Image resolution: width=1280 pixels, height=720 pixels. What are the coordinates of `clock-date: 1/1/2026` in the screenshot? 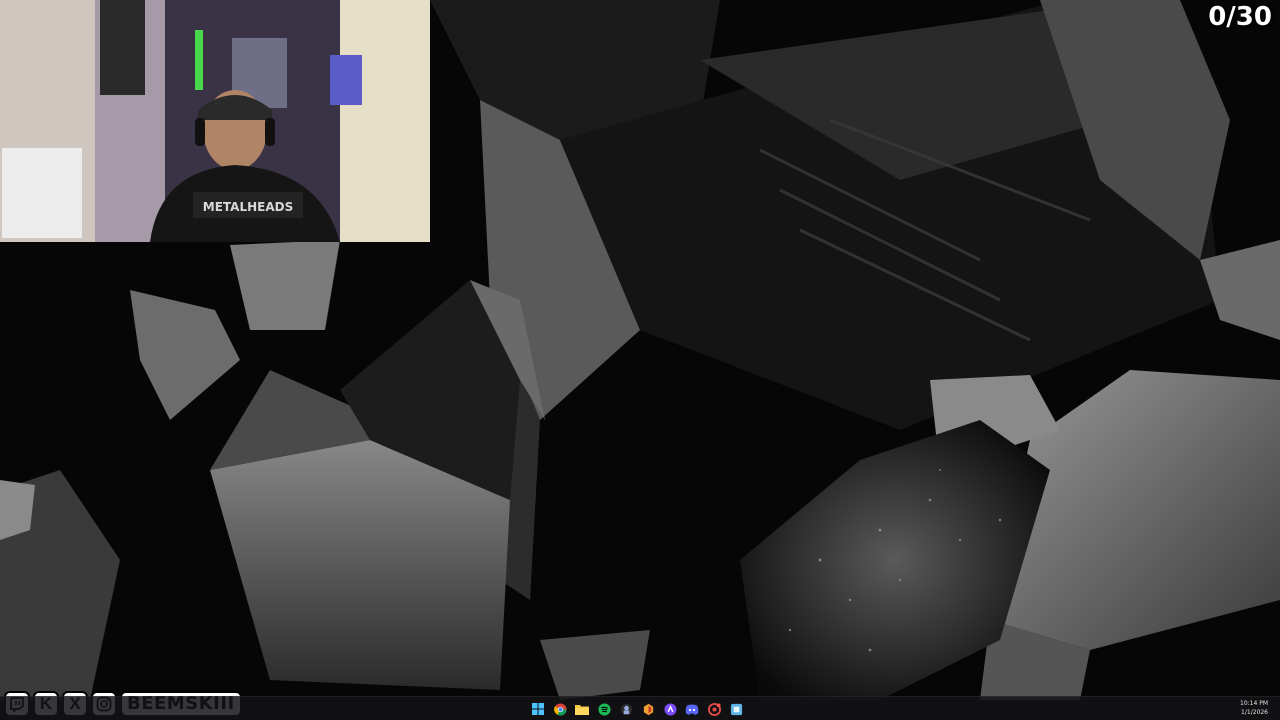 It's located at (1254, 712).